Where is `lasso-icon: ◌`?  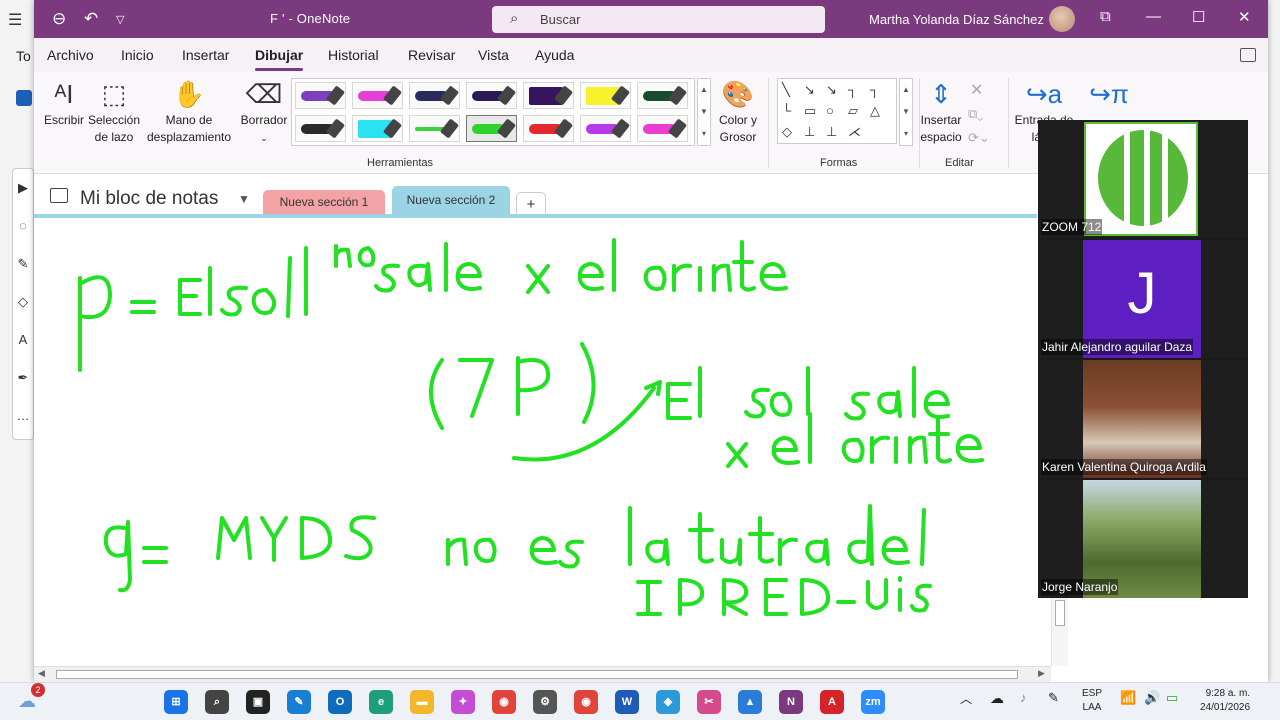 lasso-icon: ◌ is located at coordinates (23, 226).